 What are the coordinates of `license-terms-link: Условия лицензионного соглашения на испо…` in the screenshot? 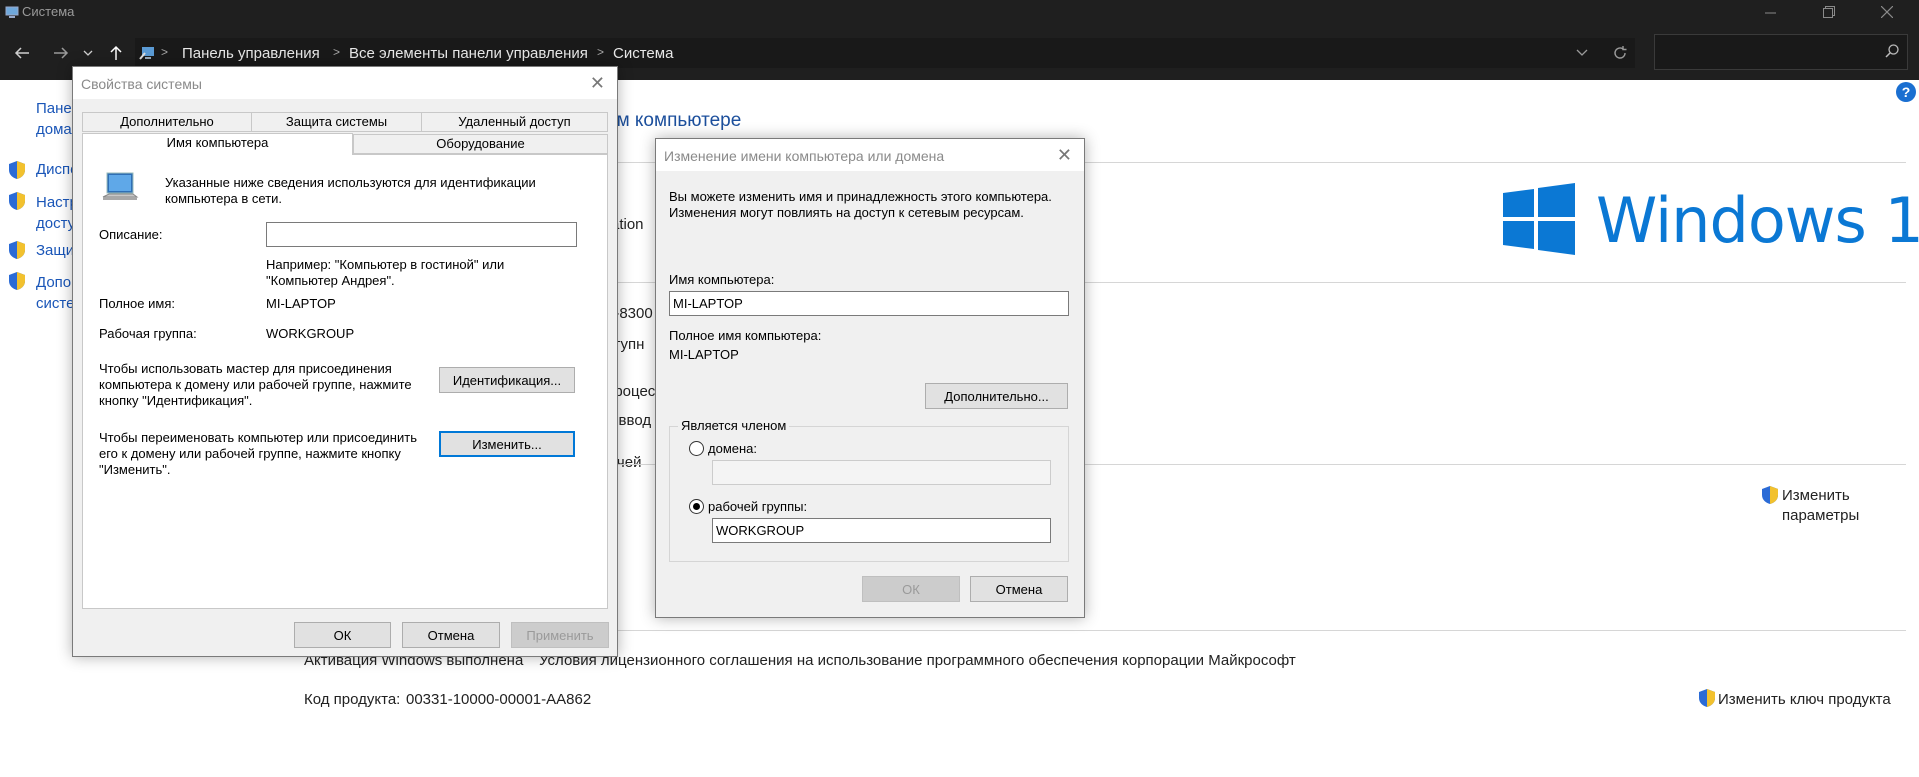 It's located at (917, 660).